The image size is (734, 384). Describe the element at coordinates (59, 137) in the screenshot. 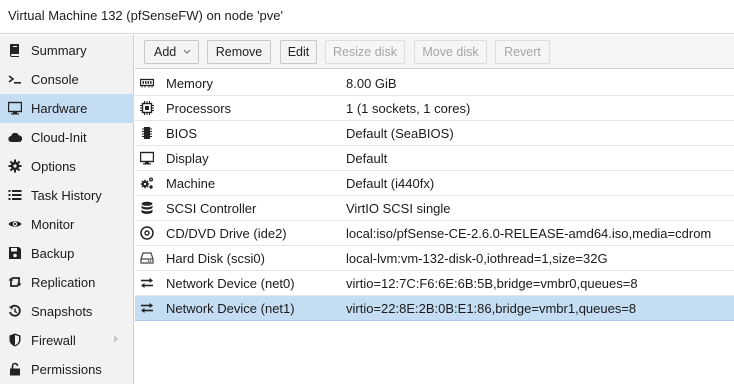

I see `sidebar-item-label: Cloud-Init` at that location.